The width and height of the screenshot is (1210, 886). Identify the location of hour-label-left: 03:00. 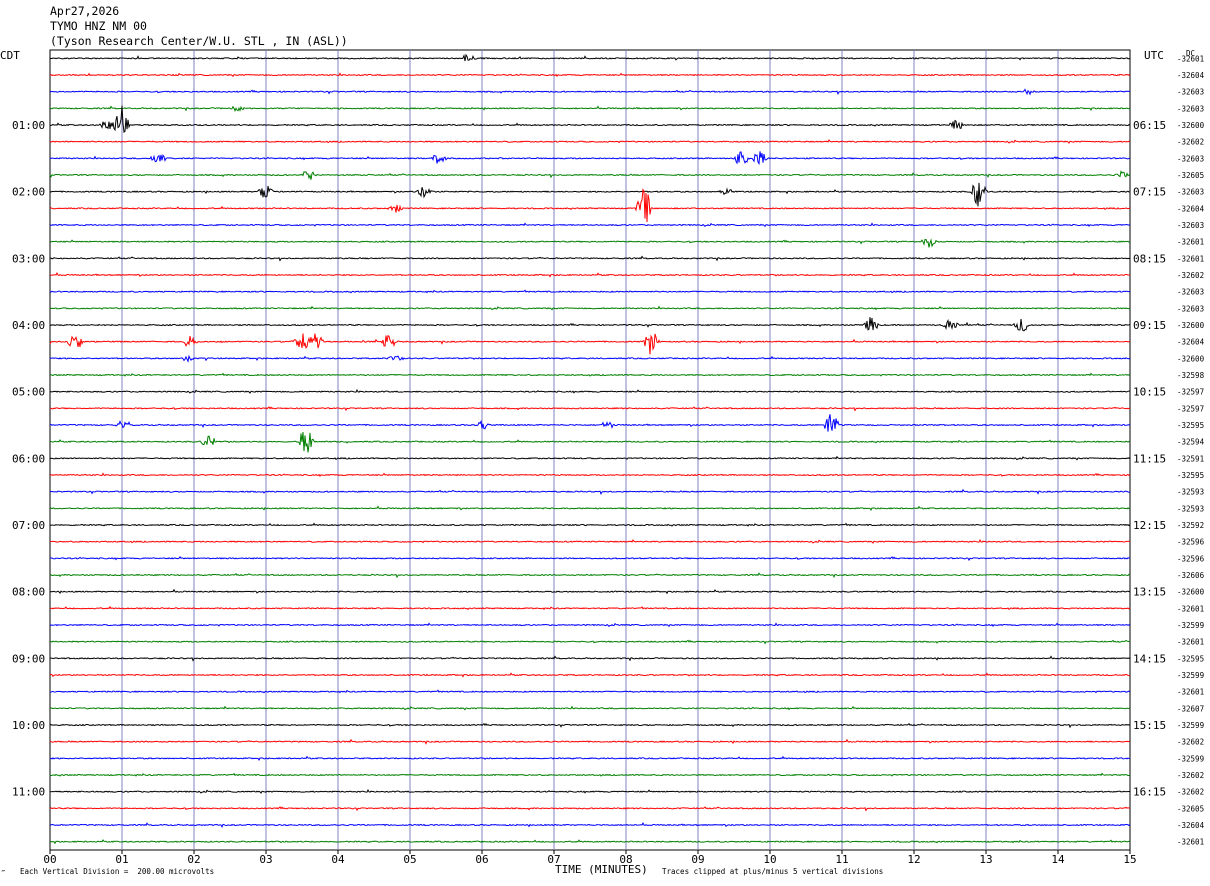
(28, 258).